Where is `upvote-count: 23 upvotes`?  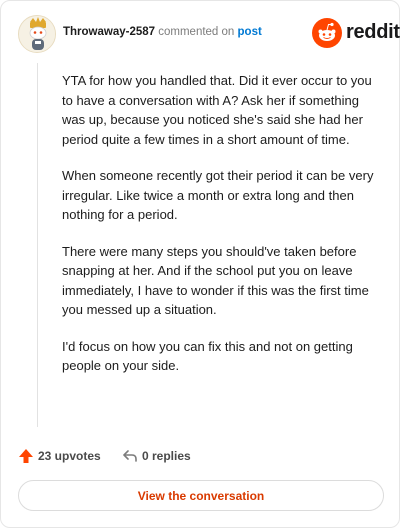
upvote-count: 23 upvotes is located at coordinates (69, 456).